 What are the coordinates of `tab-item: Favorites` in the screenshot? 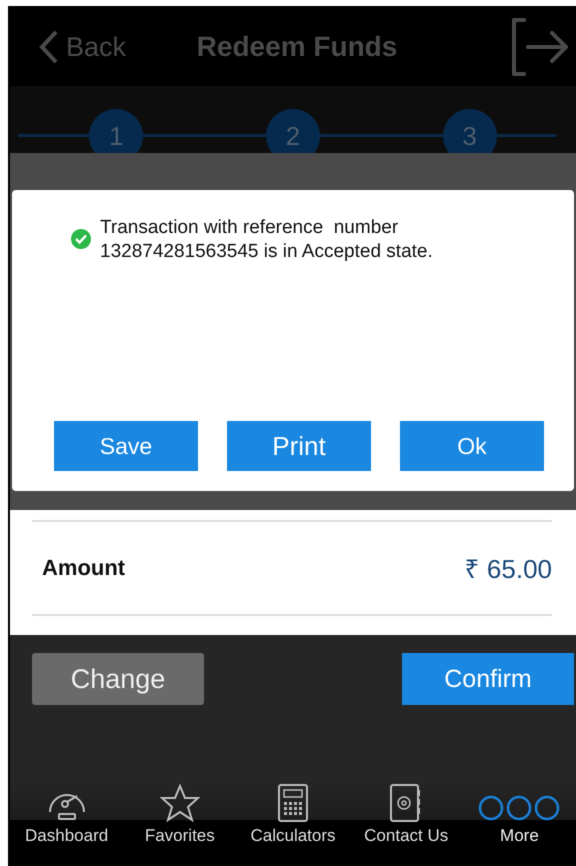 It's located at (179, 818).